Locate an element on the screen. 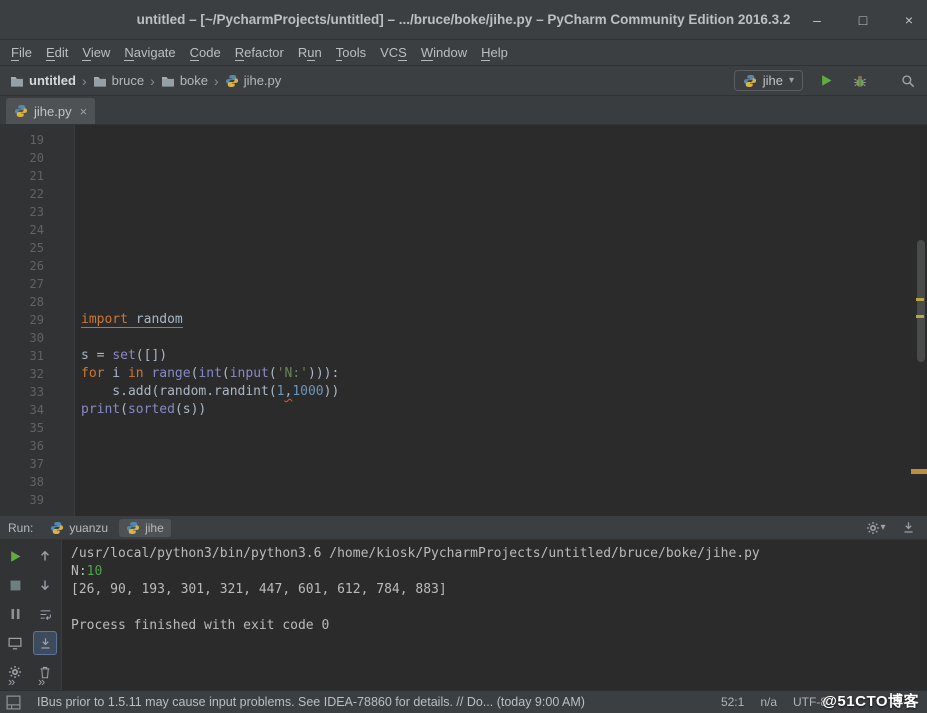 This screenshot has width=927, height=713. code-line: 34 print(sorted(s)) is located at coordinates (456, 410).